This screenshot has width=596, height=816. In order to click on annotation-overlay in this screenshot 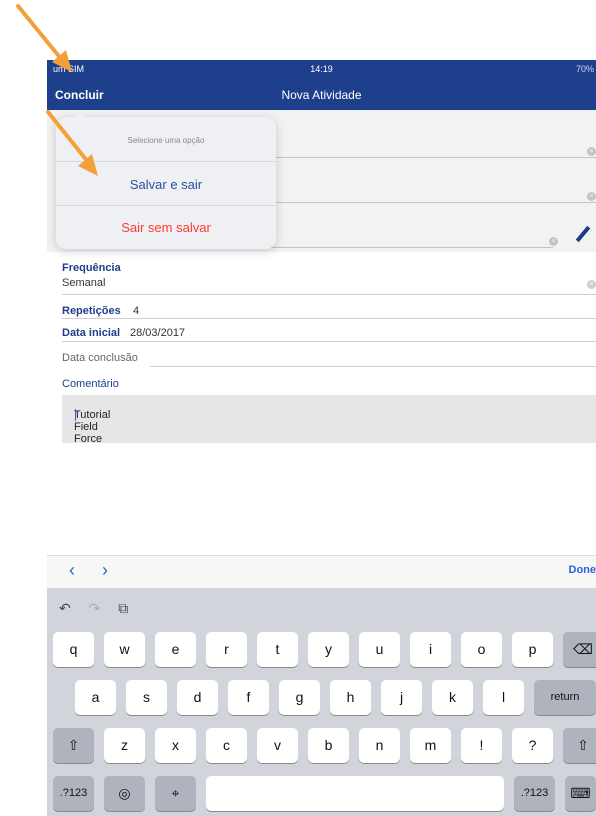, I will do `click(57, 90)`.